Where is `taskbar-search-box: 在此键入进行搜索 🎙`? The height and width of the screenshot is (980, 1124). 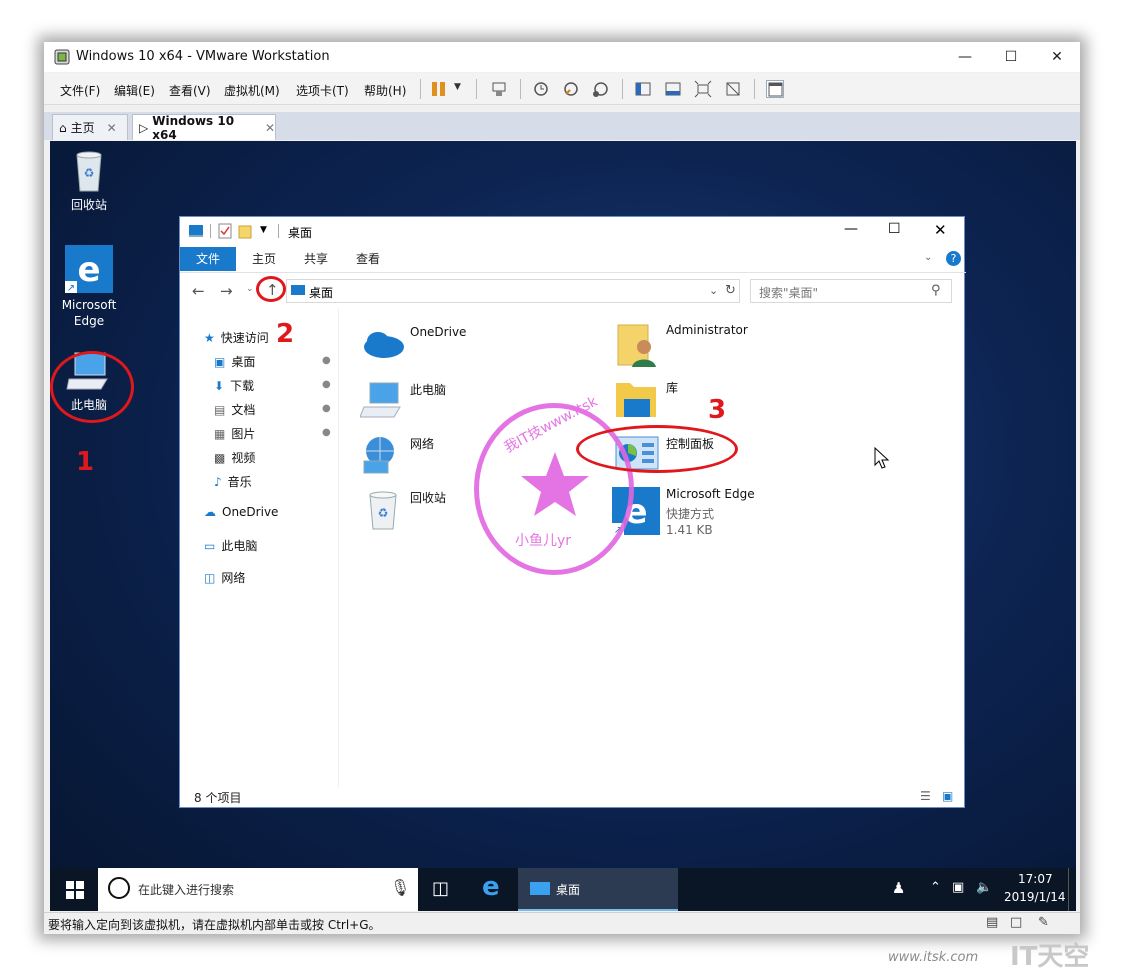
taskbar-search-box: 在此键入进行搜索 🎙 is located at coordinates (258, 889).